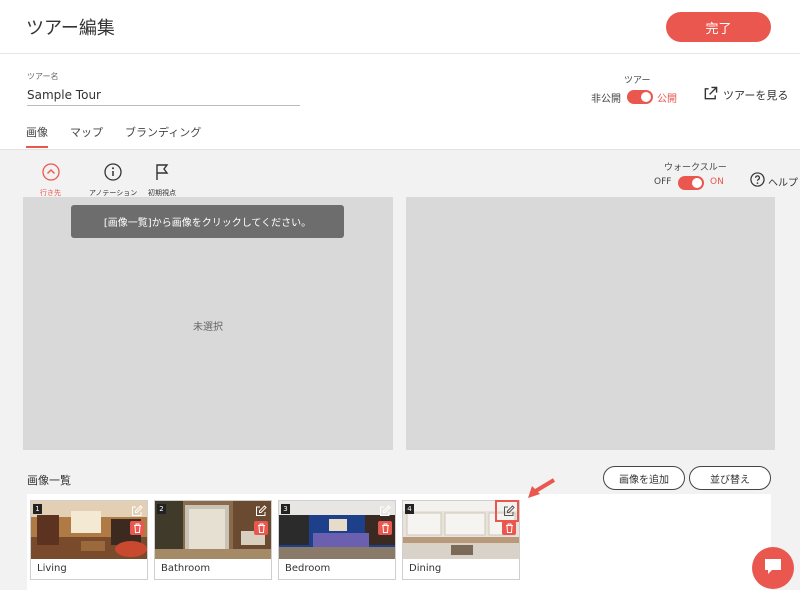 This screenshot has width=800, height=590. What do you see at coordinates (717, 182) in the screenshot?
I see `walkthrough-on-label: ON` at bounding box center [717, 182].